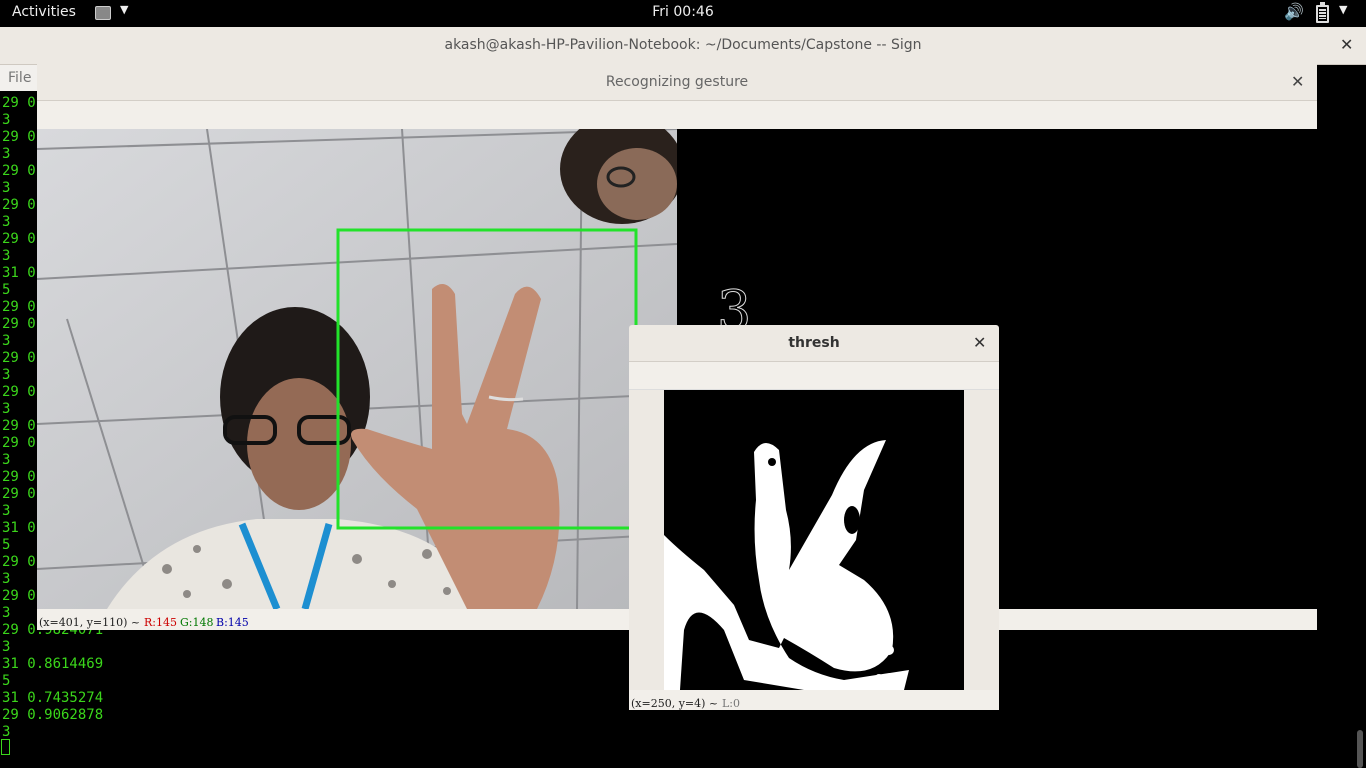 This screenshot has height=768, width=1366. I want to click on clock: Fri 00:46, so click(683, 12).